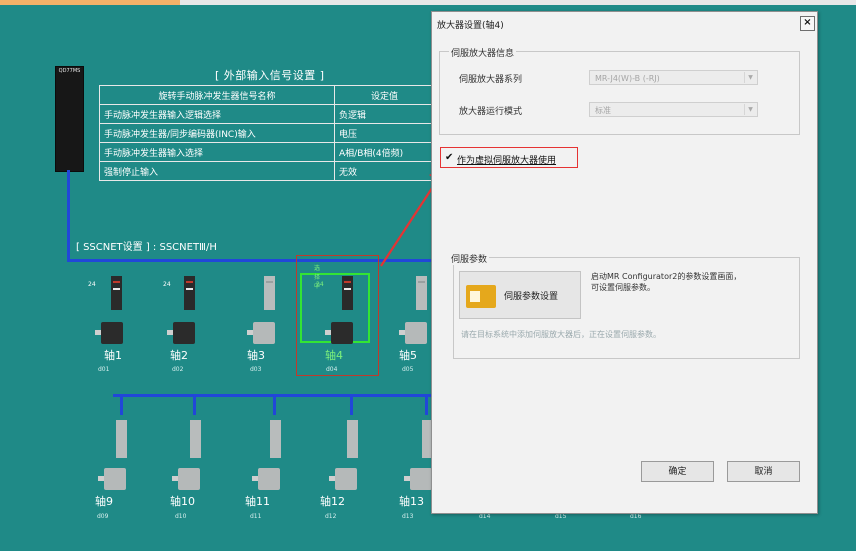 The height and width of the screenshot is (551, 856). What do you see at coordinates (470, 26) in the screenshot?
I see `dialog-title: 放大器设置(轴4)` at bounding box center [470, 26].